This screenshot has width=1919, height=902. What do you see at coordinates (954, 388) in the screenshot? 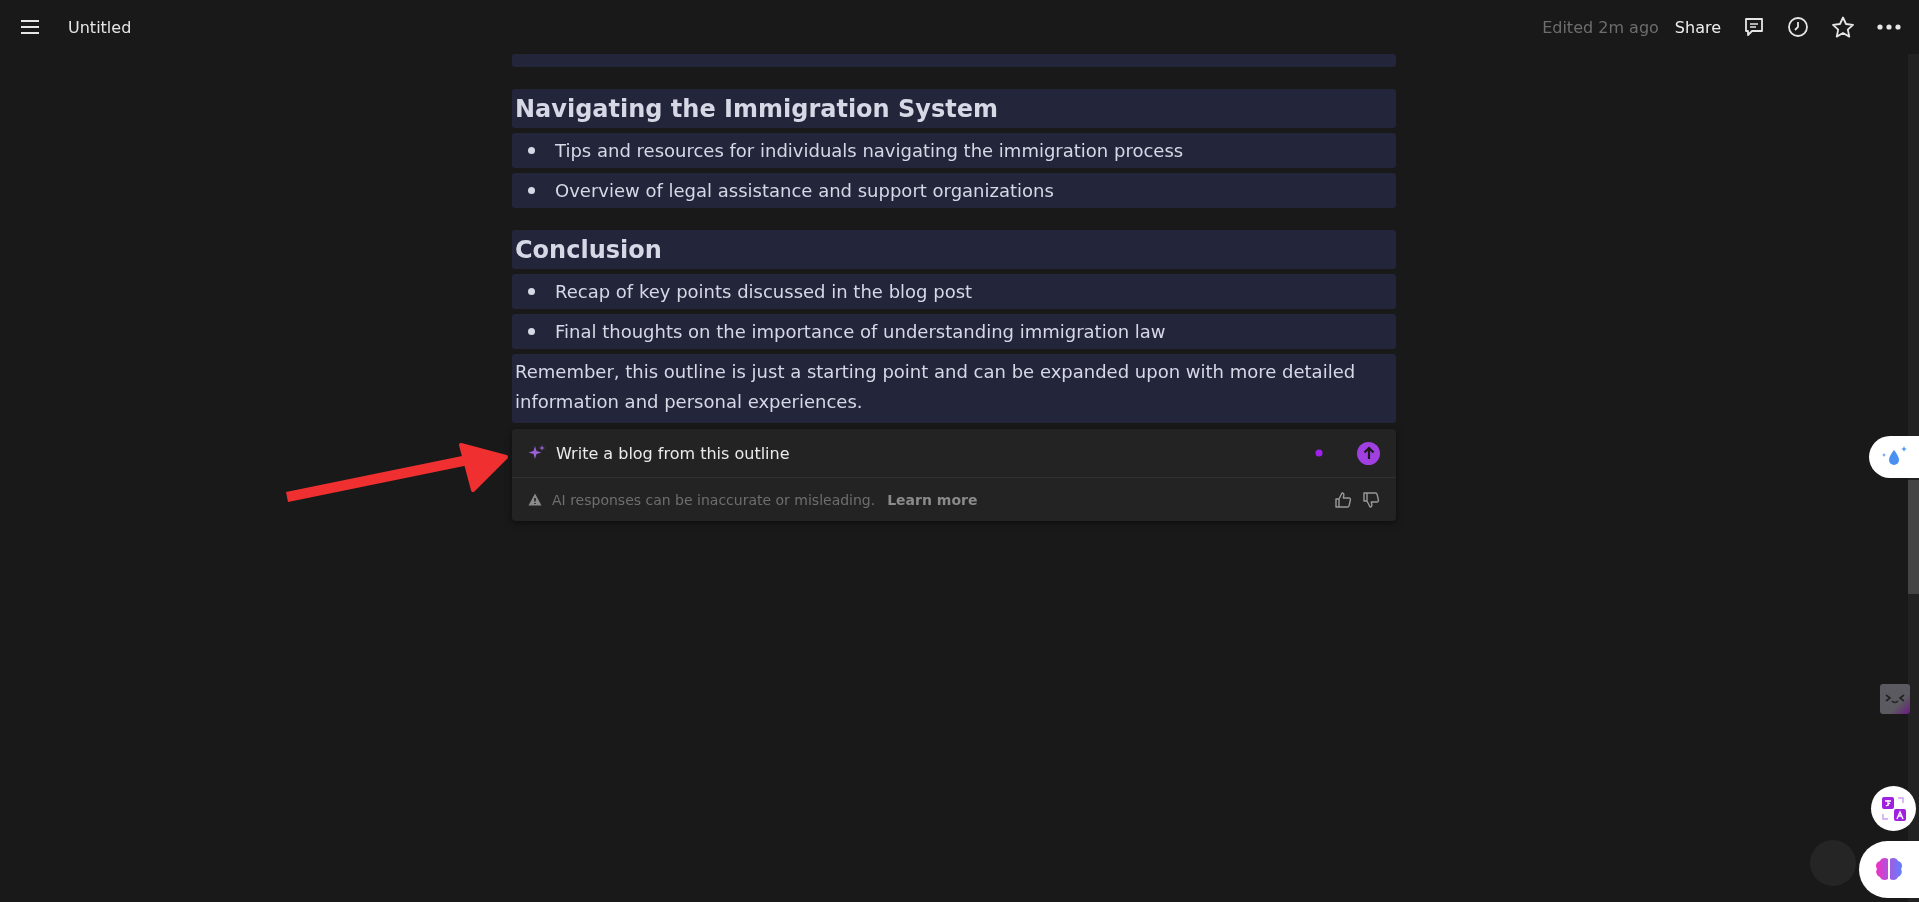
I see `paragraph: Remember, this outline is just a starting point and can be expanded upon with more detailed information and personal experiences.` at bounding box center [954, 388].